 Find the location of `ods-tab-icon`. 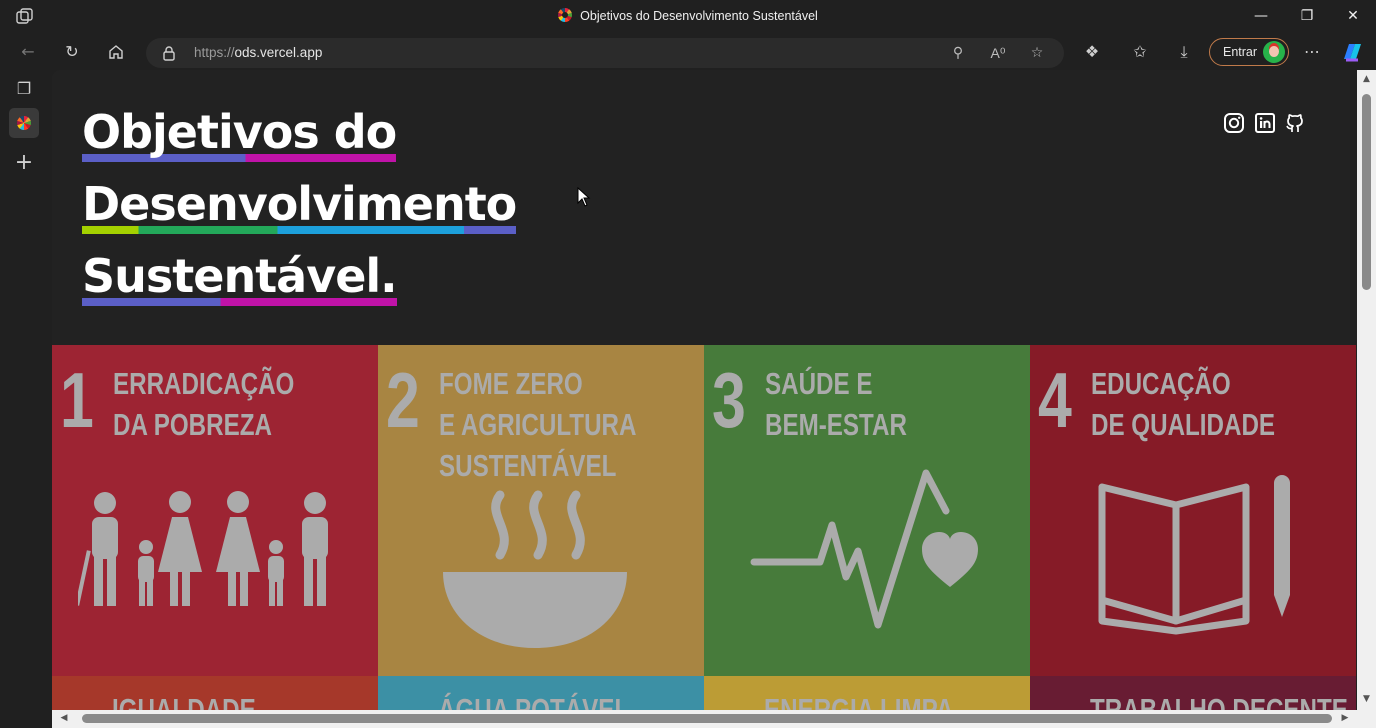

ods-tab-icon is located at coordinates (24, 123).